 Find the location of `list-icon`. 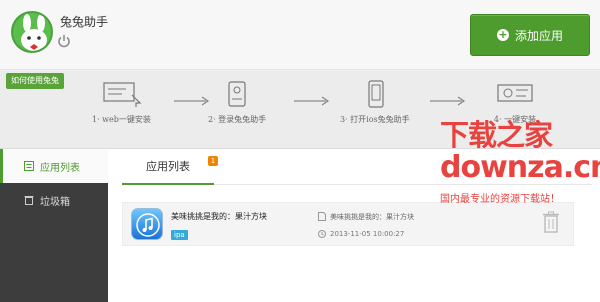

list-icon is located at coordinates (29, 166).